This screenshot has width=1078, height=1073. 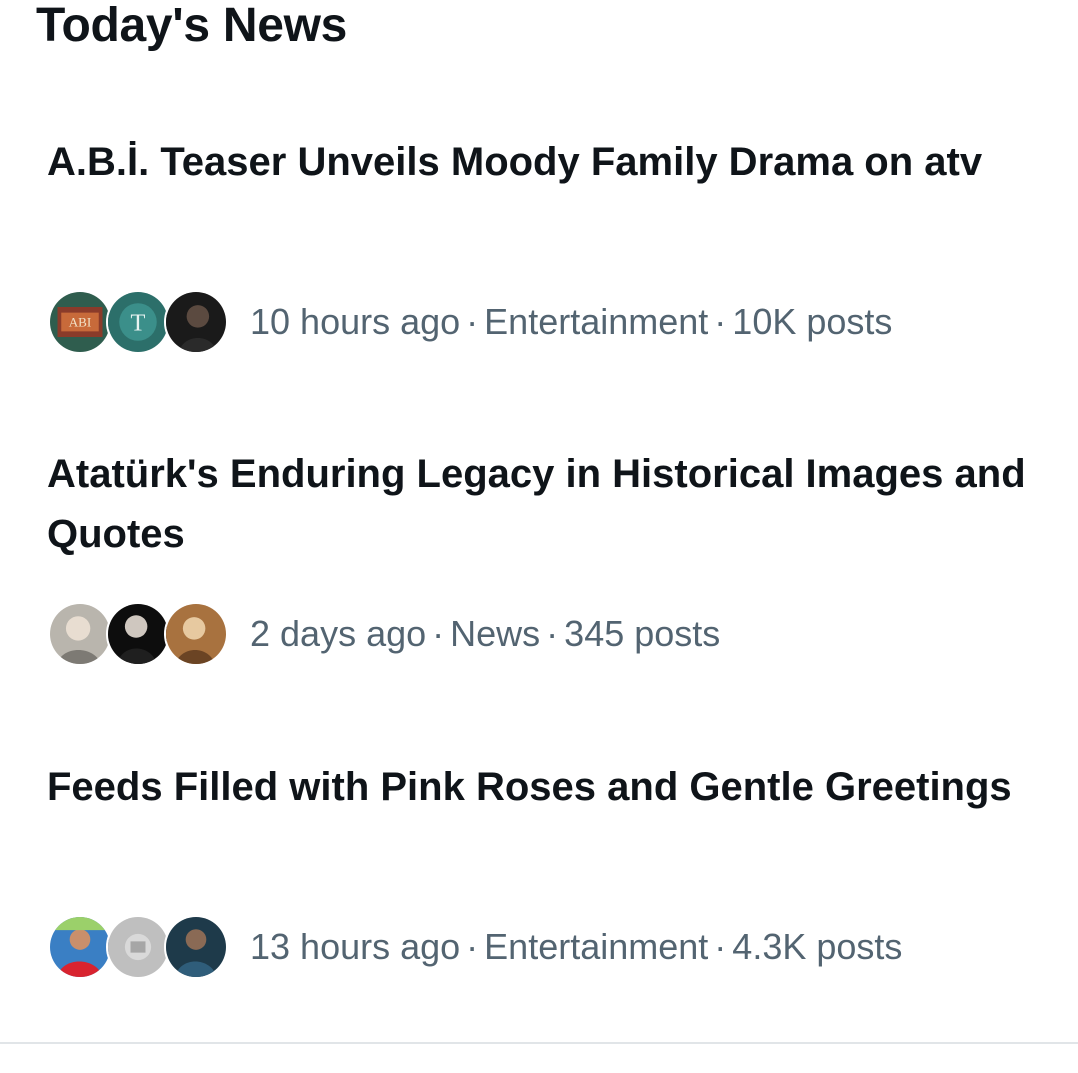 I want to click on avatar-stack: ABI T, so click(x=138, y=322).